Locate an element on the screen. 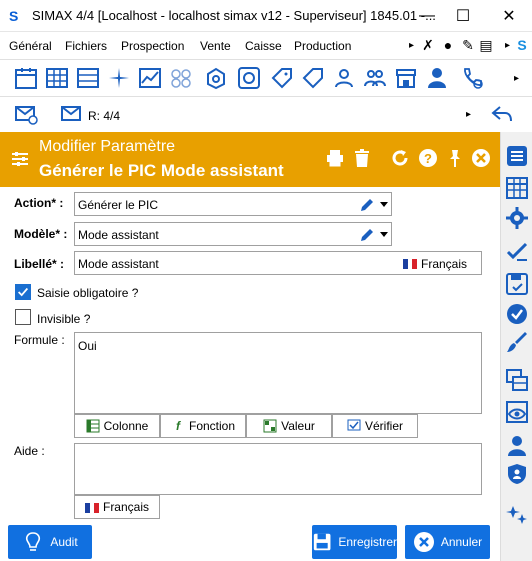 This screenshot has height=561, width=532. close-window-button: ✕ is located at coordinates (509, 16).